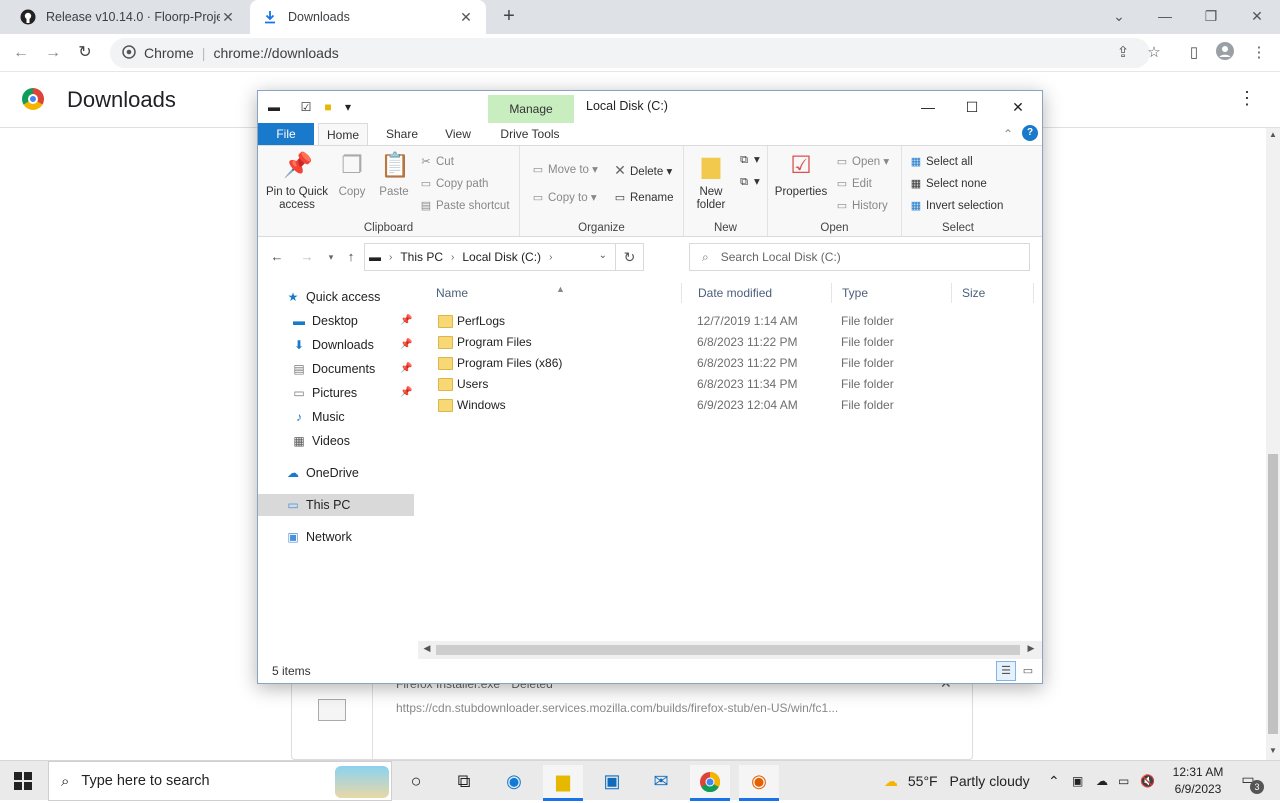 This screenshot has height=803, width=1280. I want to click on explorer-search-box: ⌕ Search Local Disk (C:), so click(859, 257).